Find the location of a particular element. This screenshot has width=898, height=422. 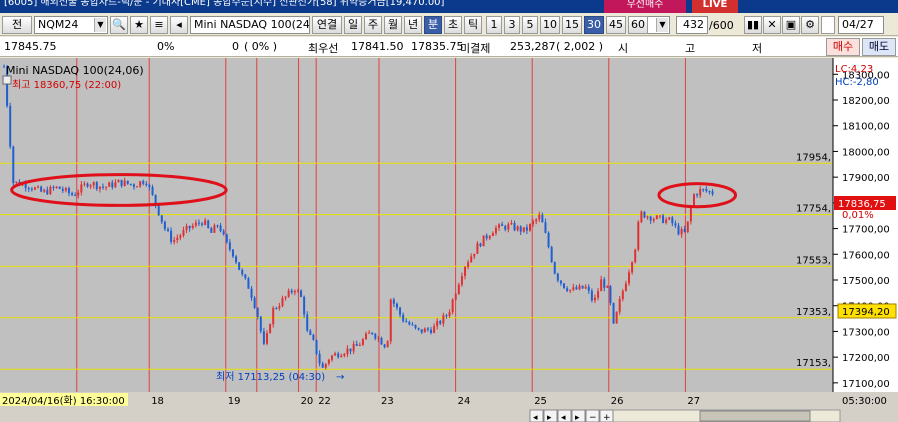

priority-buy-button: 우선매수 is located at coordinates (645, 6).